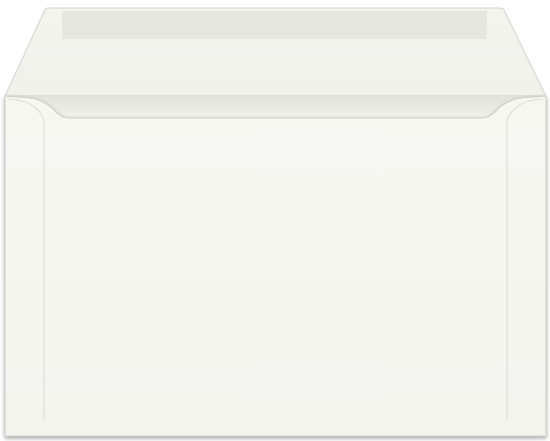 The height and width of the screenshot is (441, 550). Describe the element at coordinates (274, 25) in the screenshot. I see `flap-gum-band` at that location.